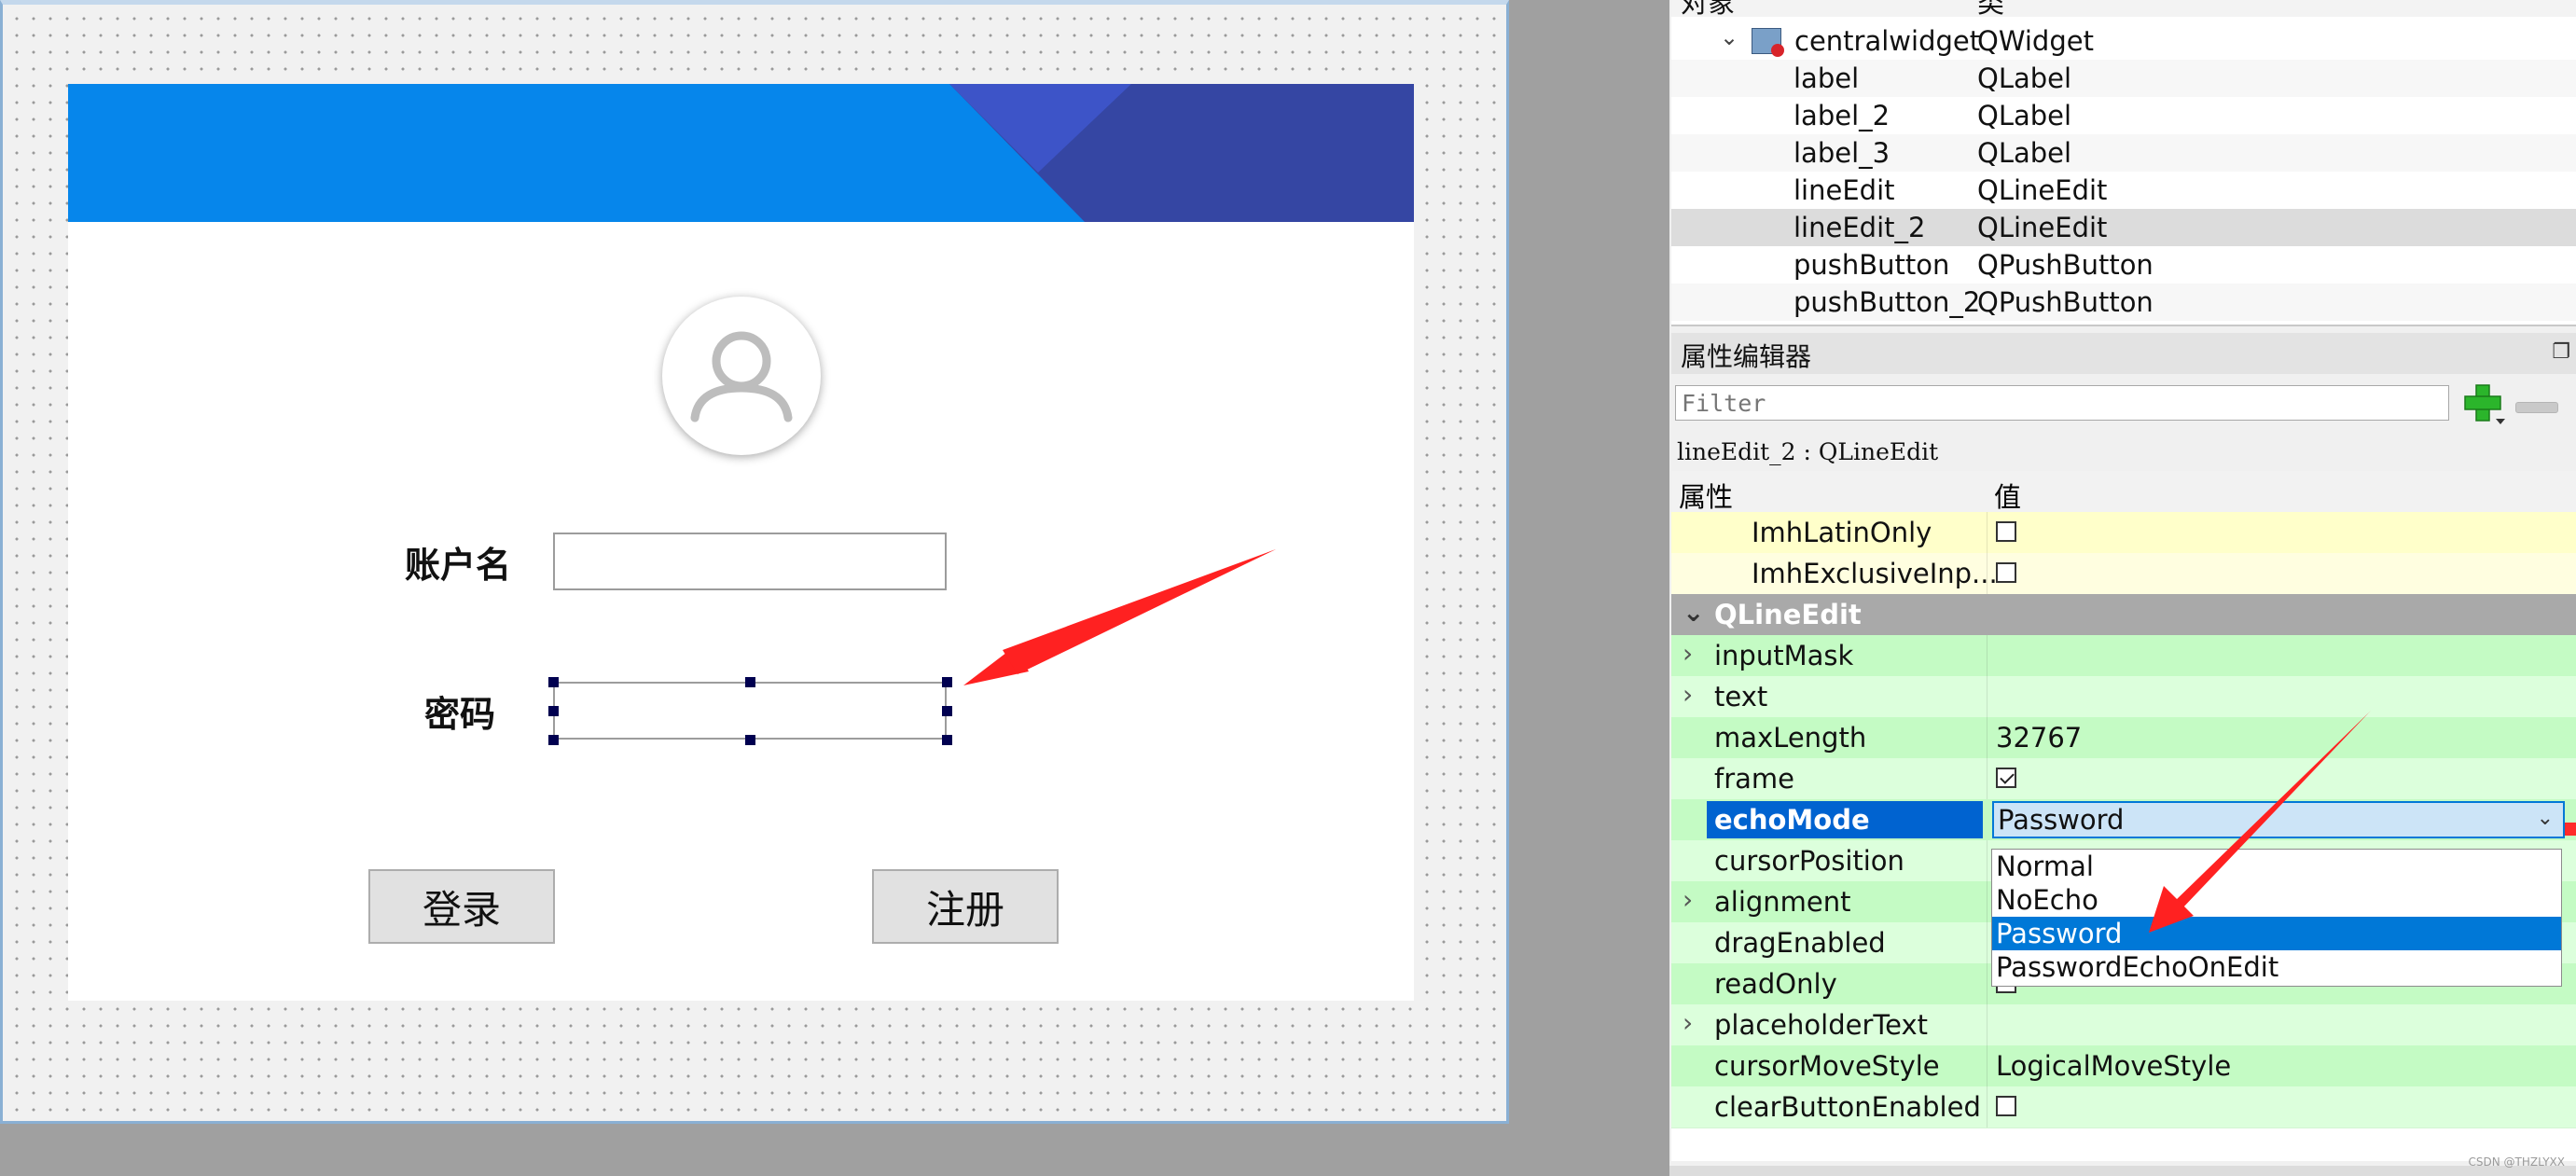 Image resolution: width=2576 pixels, height=1176 pixels. What do you see at coordinates (2123, 1025) in the screenshot?
I see `property-row-placeholdertext: › placeholderText` at bounding box center [2123, 1025].